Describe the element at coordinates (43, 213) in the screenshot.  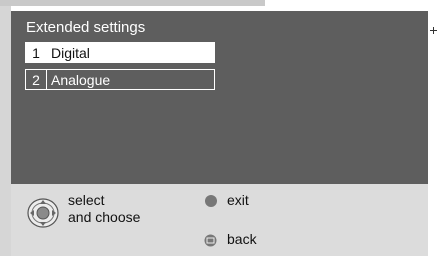
I see `navigation-dpad-icon` at that location.